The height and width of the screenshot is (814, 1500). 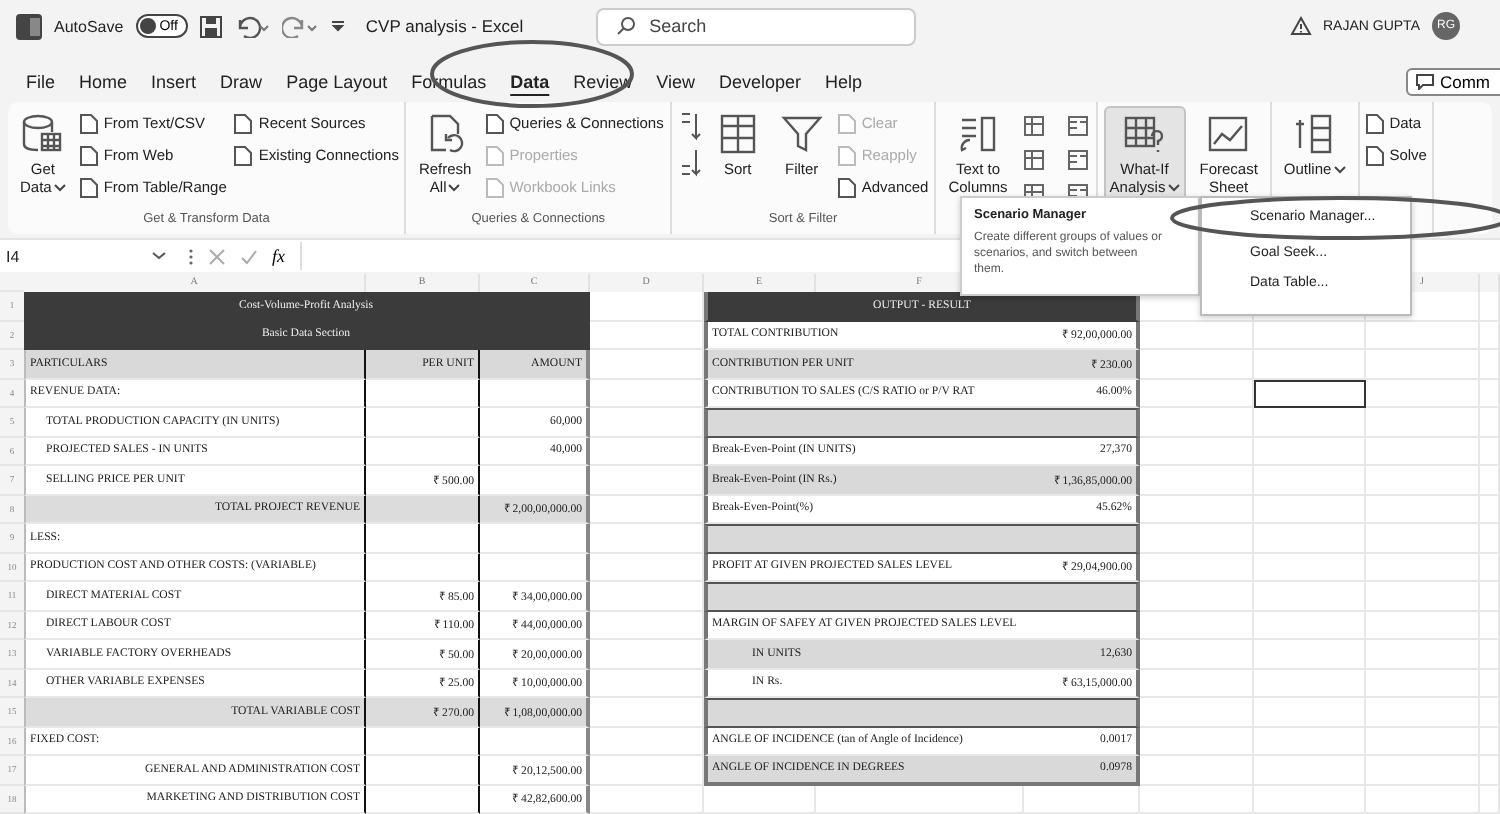 I want to click on active-cell, so click(x=1310, y=393).